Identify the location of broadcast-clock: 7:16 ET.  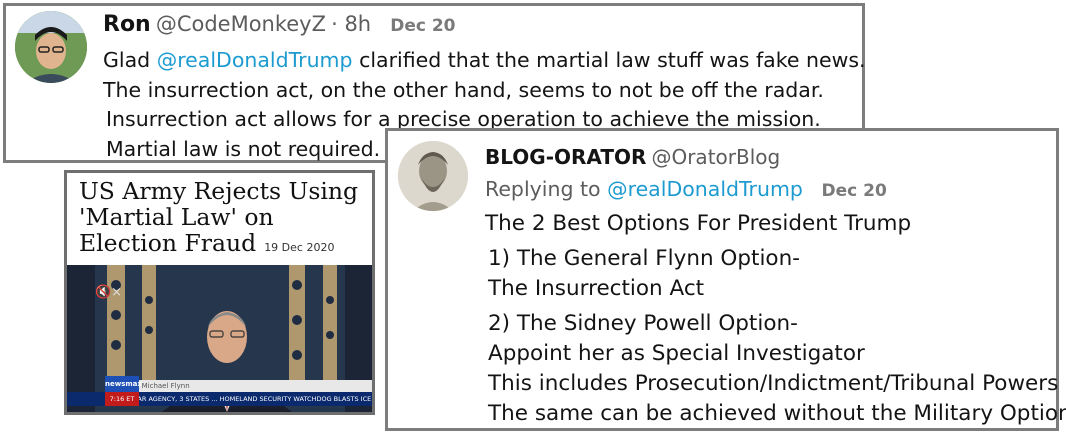
(122, 399).